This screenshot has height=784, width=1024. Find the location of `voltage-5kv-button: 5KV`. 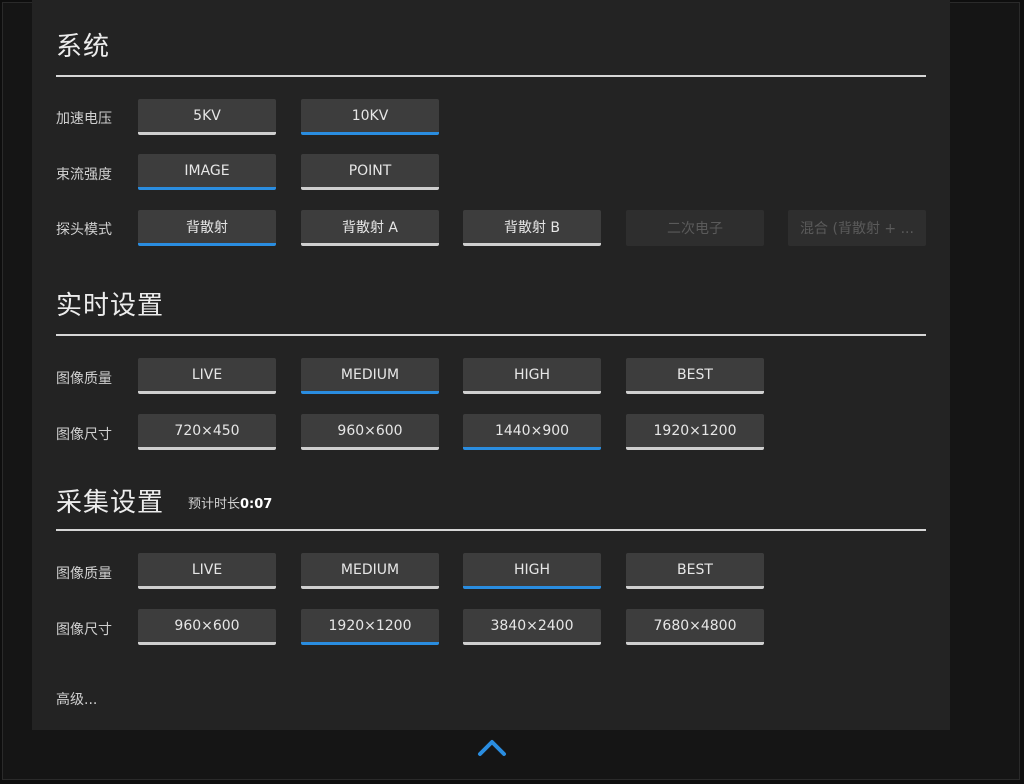

voltage-5kv-button: 5KV is located at coordinates (207, 117).